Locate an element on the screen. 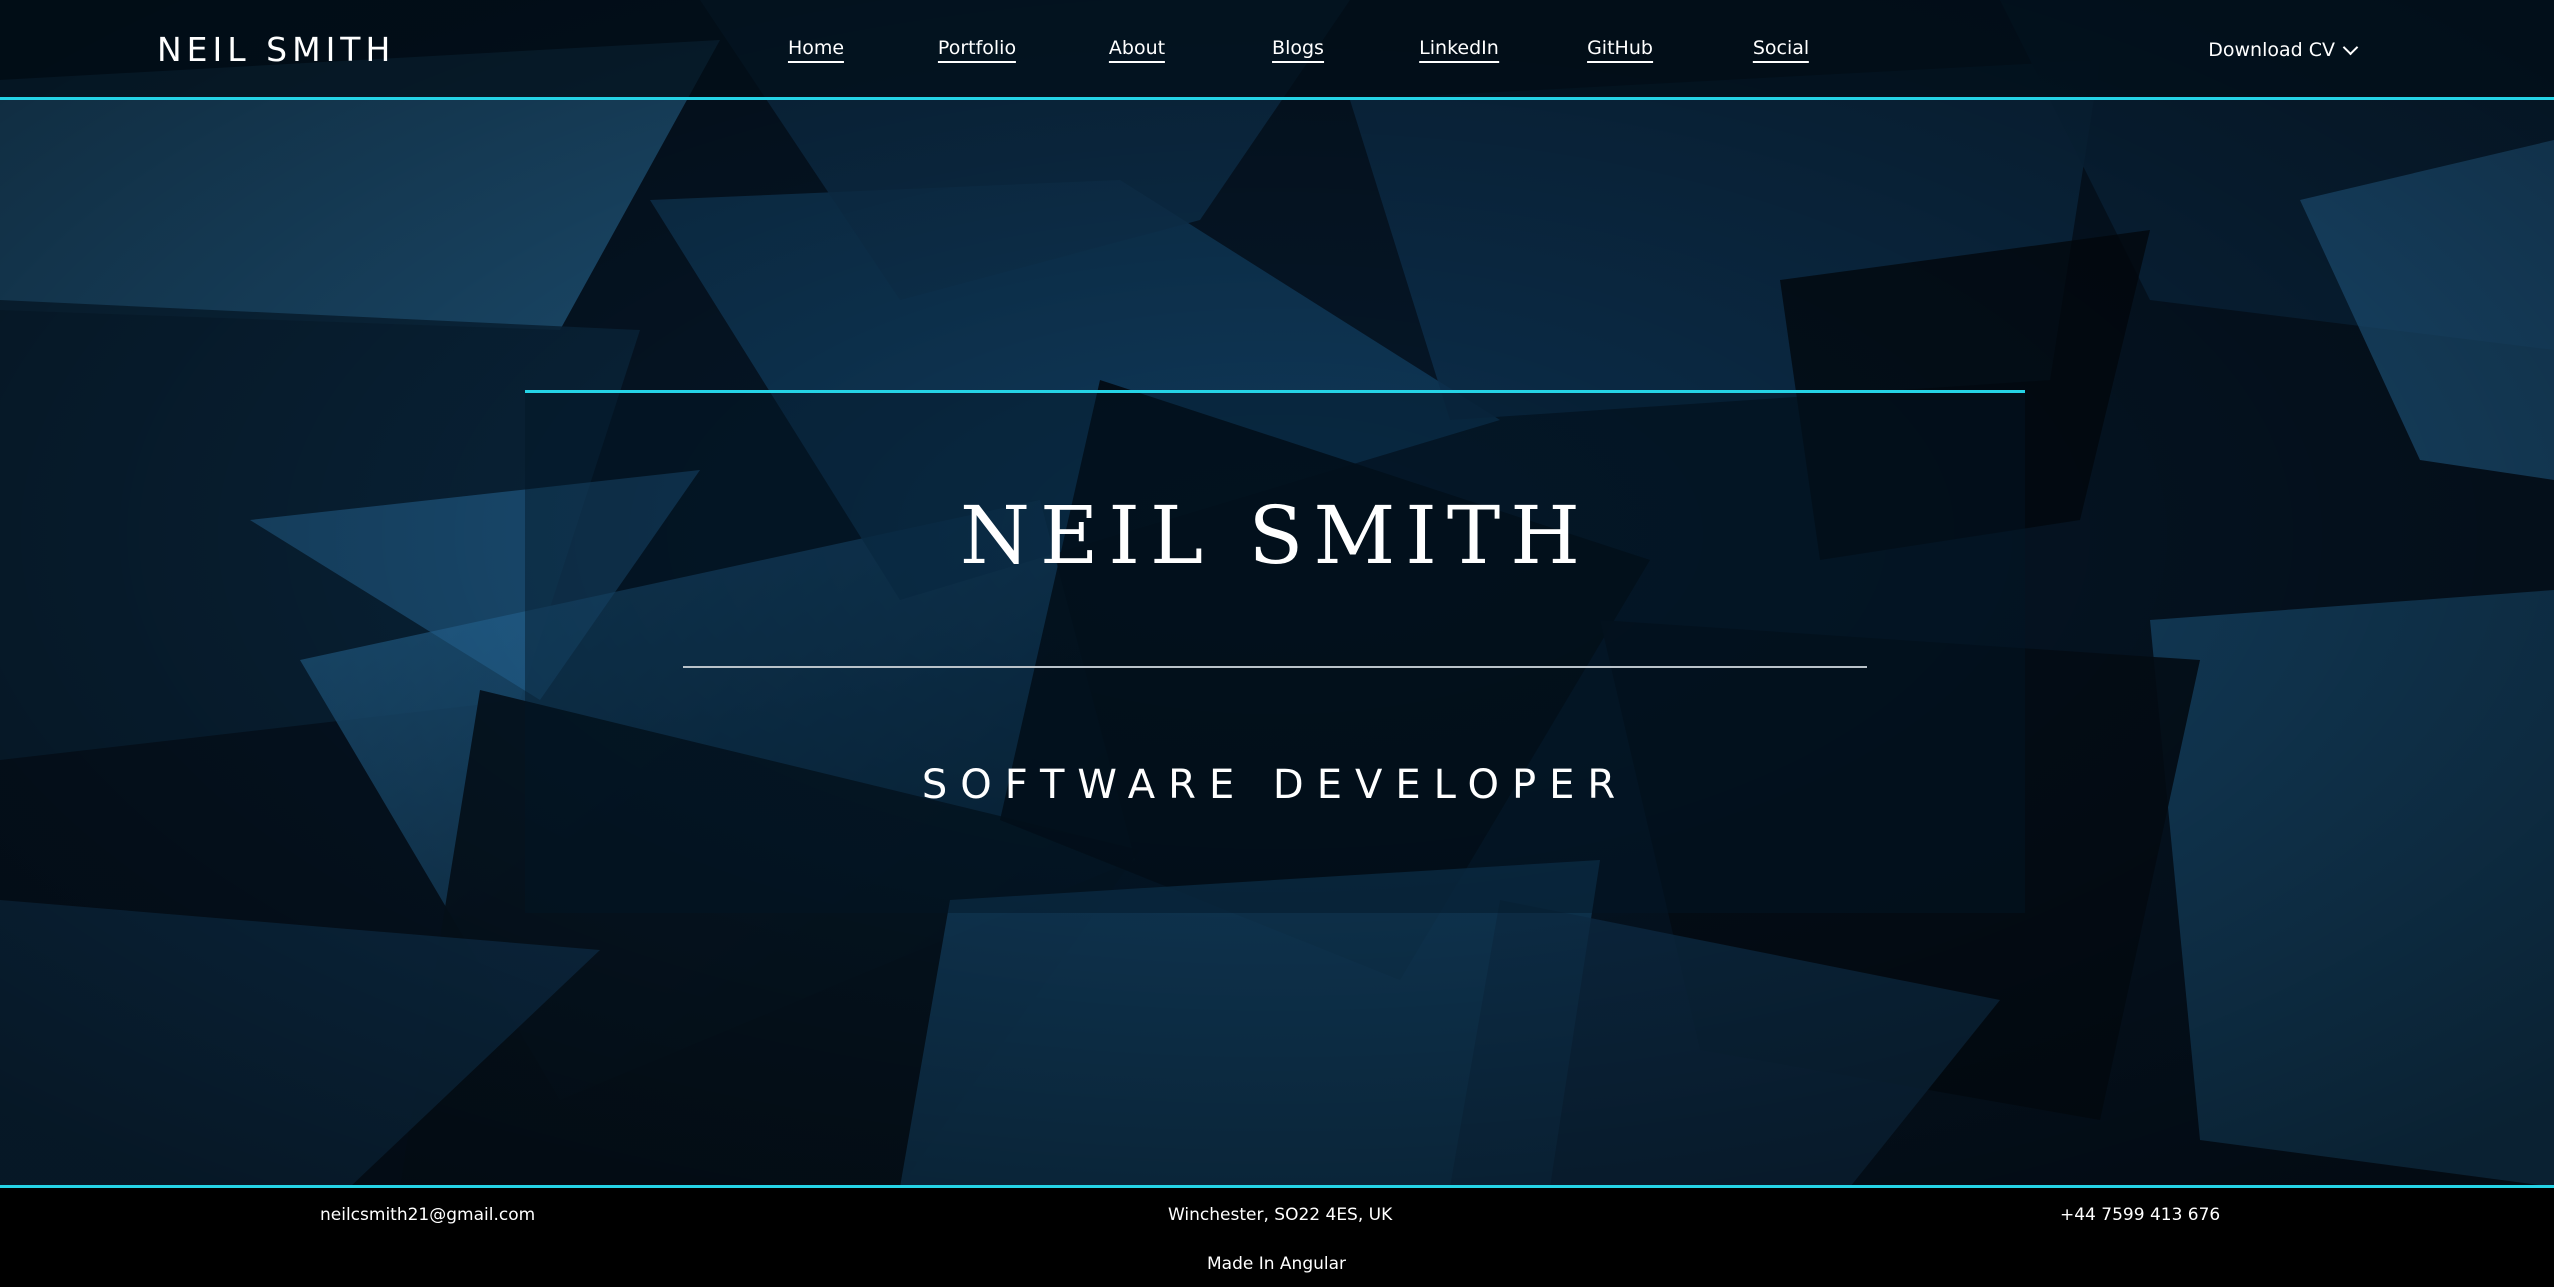 This screenshot has width=2554, height=1287. nav-item-label: About is located at coordinates (1137, 49).